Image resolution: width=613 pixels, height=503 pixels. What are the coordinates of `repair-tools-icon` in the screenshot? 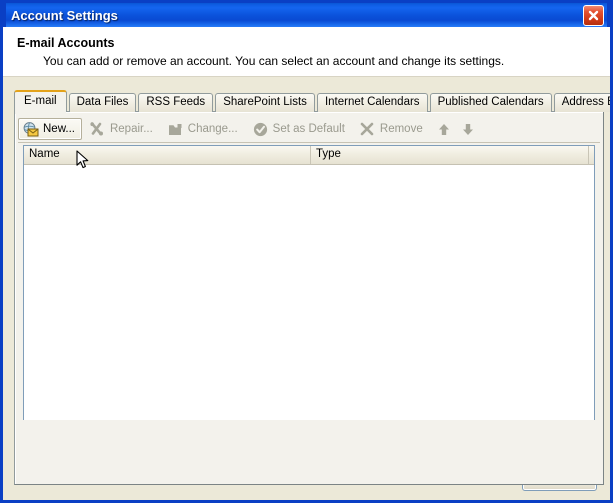 It's located at (97, 129).